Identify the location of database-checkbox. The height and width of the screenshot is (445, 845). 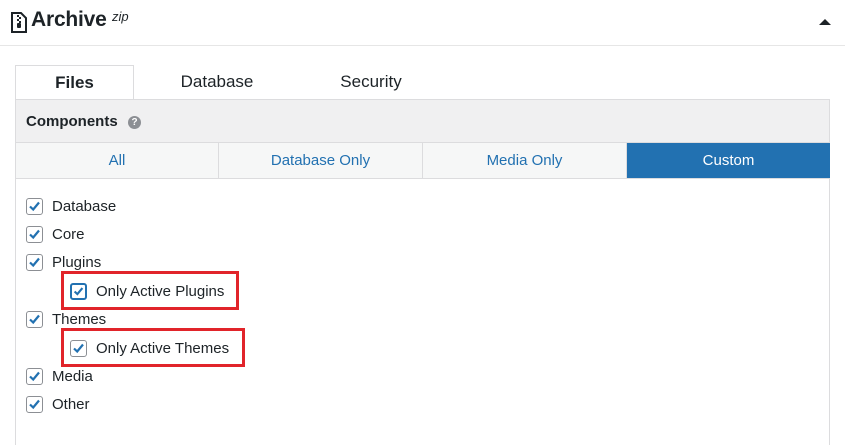
(34, 206).